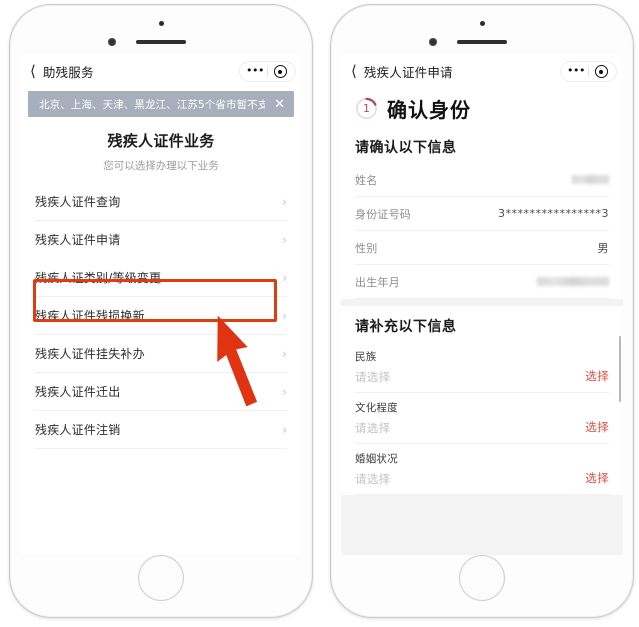 This screenshot has width=639, height=627. I want to click on confirm-section-title: 请确认以下信息, so click(406, 148).